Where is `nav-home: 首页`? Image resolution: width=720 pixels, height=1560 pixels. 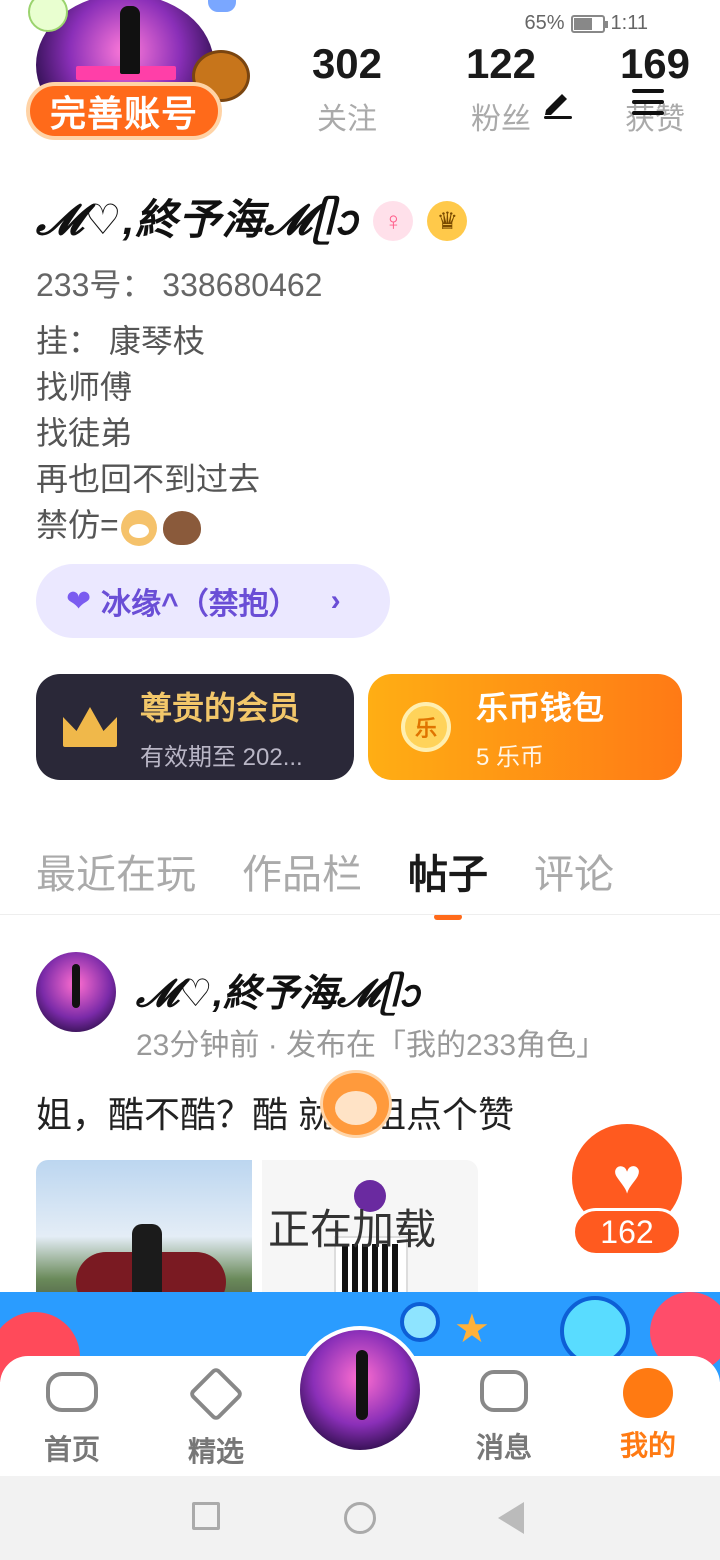 nav-home: 首页 is located at coordinates (72, 1418).